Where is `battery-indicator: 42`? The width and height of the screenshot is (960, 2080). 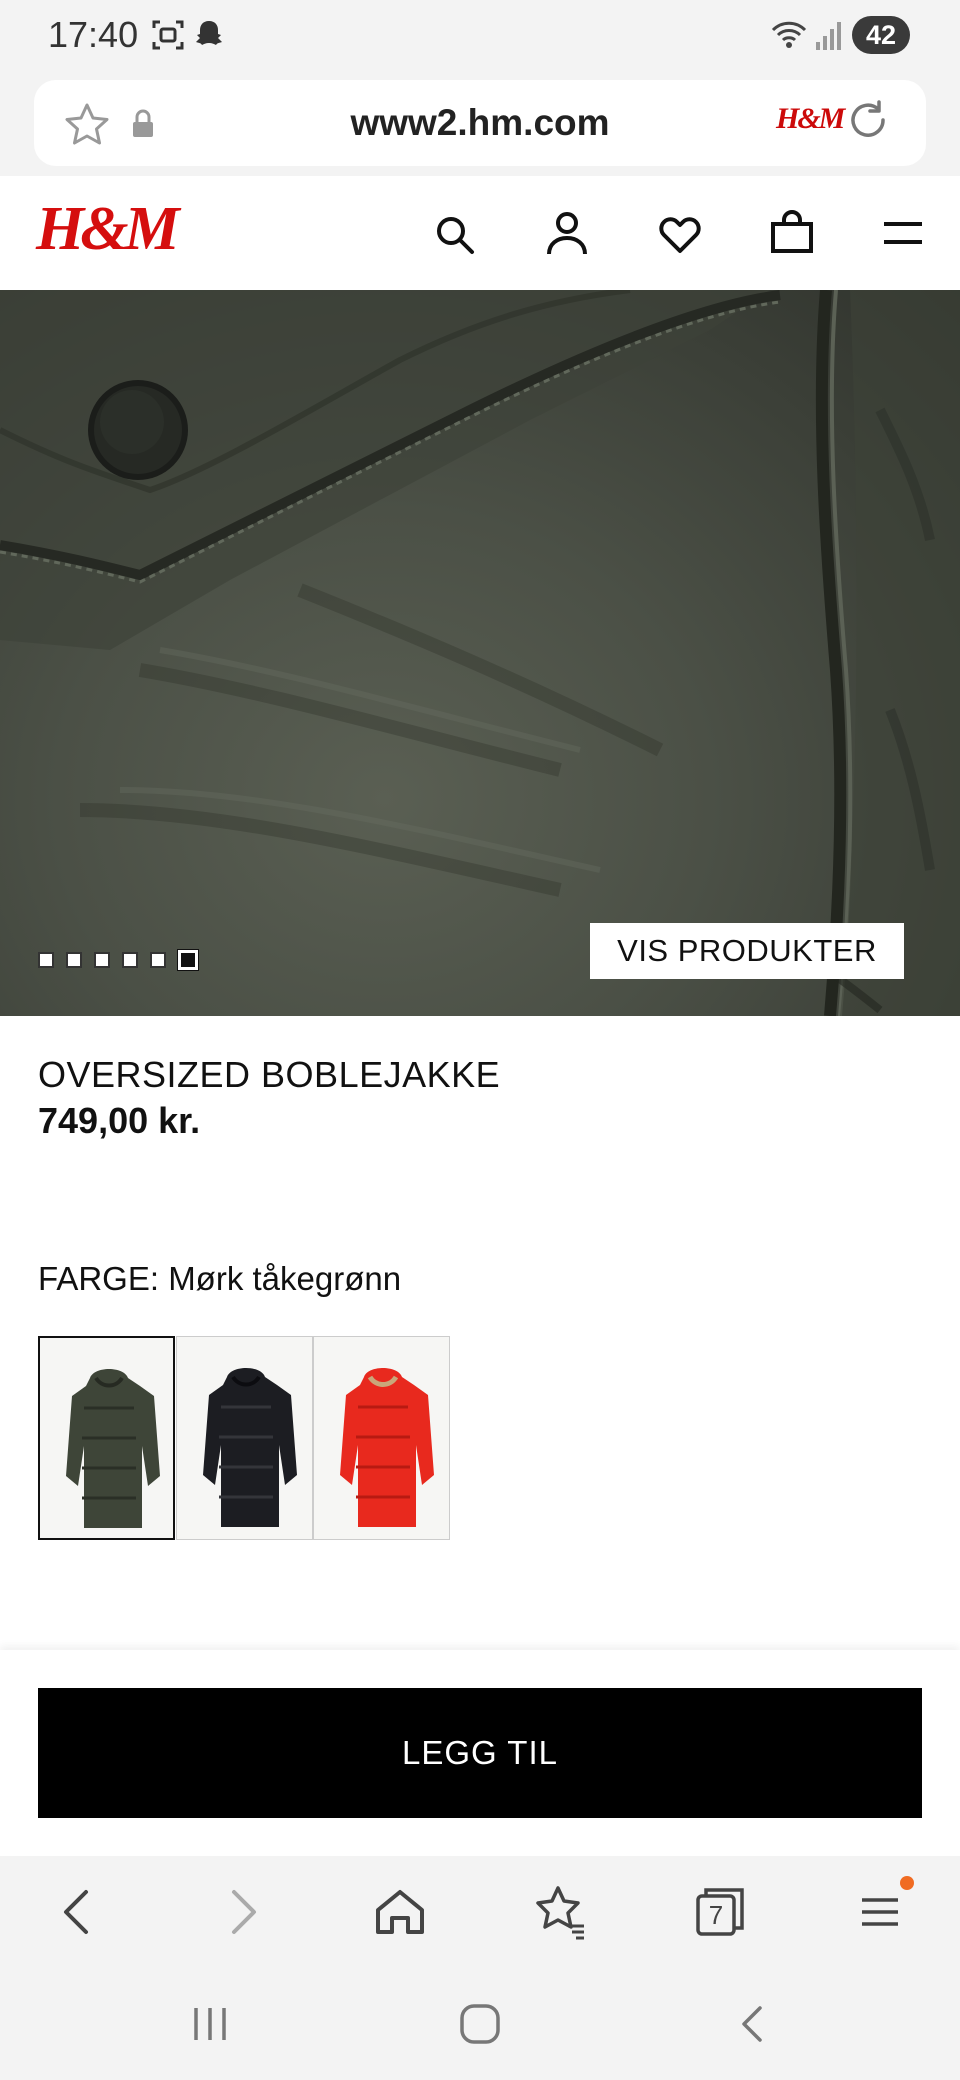 battery-indicator: 42 is located at coordinates (881, 35).